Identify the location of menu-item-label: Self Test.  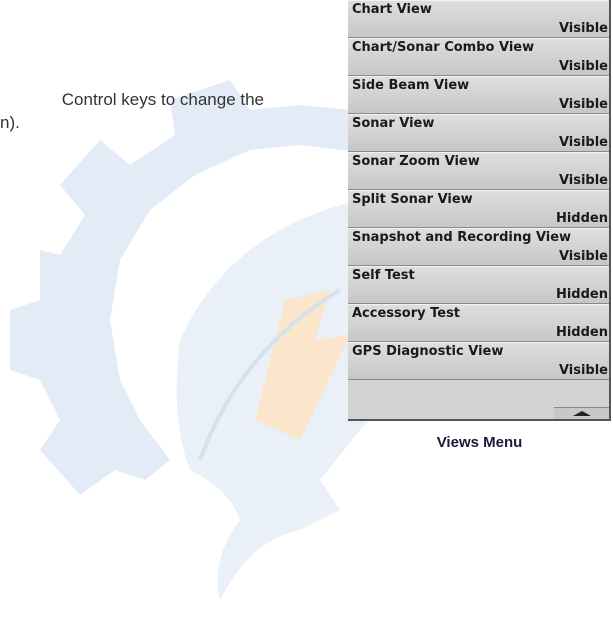
(383, 275).